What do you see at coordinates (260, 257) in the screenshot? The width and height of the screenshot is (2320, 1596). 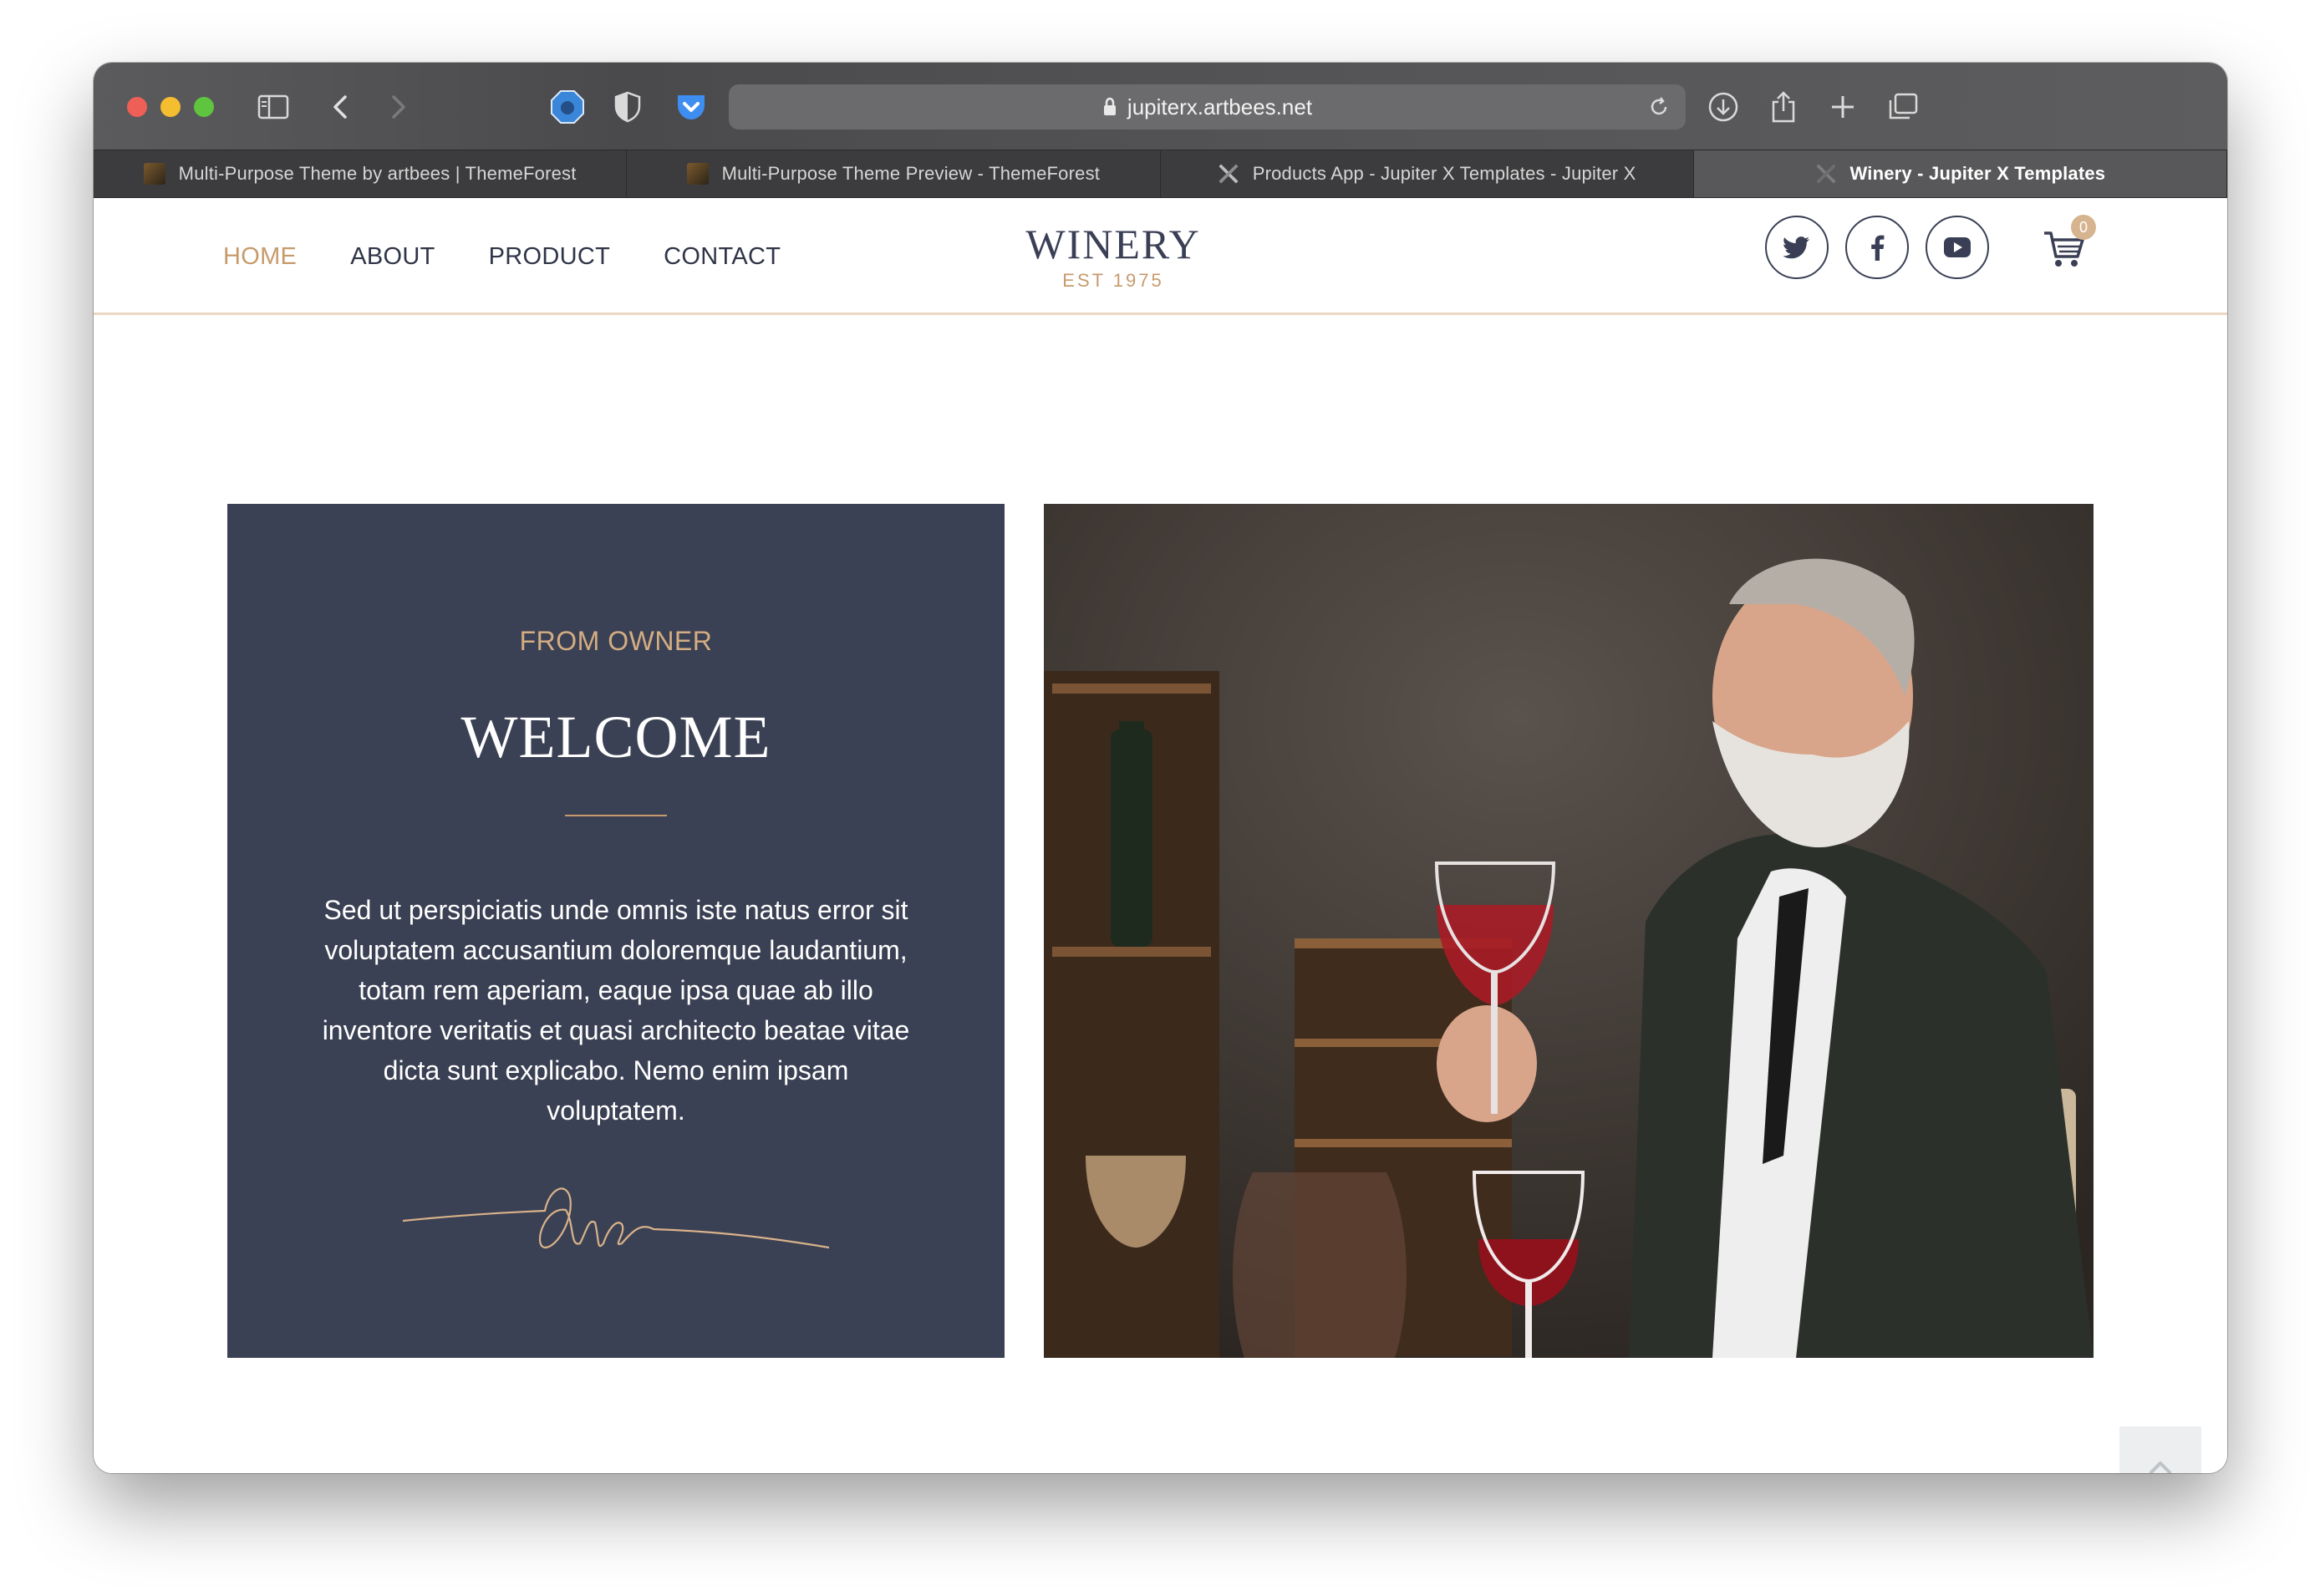 I see `nav-item-home: HOME` at bounding box center [260, 257].